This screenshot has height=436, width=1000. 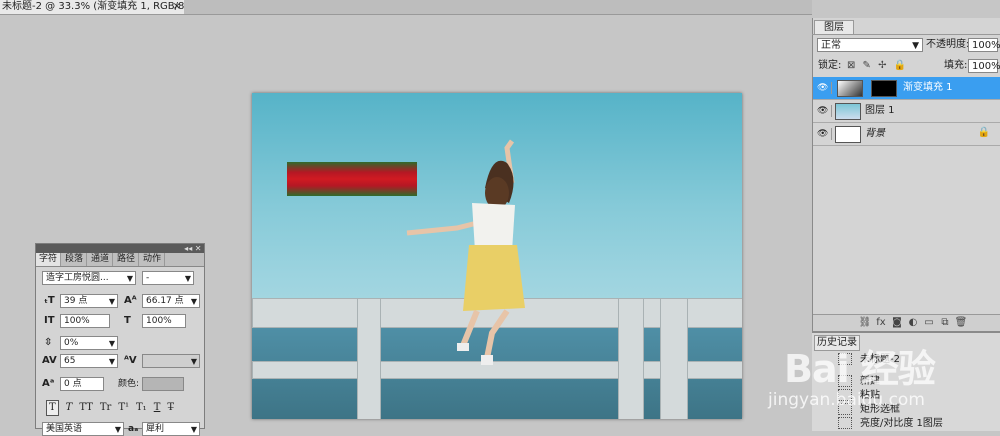 What do you see at coordinates (89, 301) in the screenshot?
I see `font-size-input: 39 点 ▼` at bounding box center [89, 301].